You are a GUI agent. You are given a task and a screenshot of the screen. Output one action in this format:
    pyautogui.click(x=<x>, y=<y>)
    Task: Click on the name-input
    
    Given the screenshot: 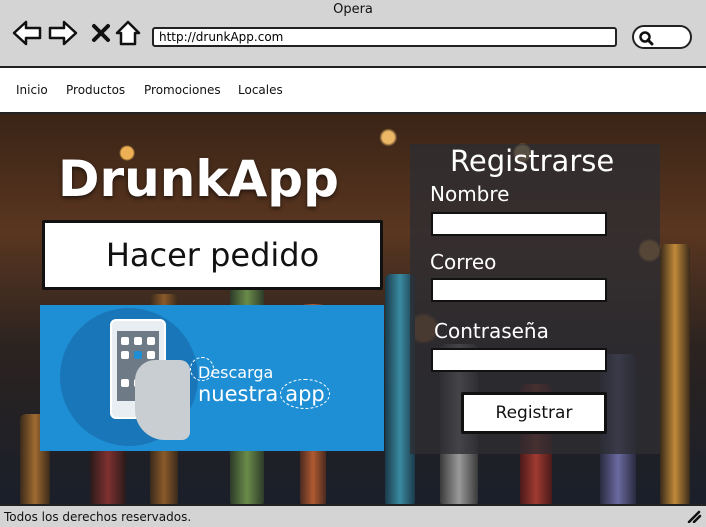 What is the action you would take?
    pyautogui.click(x=519, y=224)
    